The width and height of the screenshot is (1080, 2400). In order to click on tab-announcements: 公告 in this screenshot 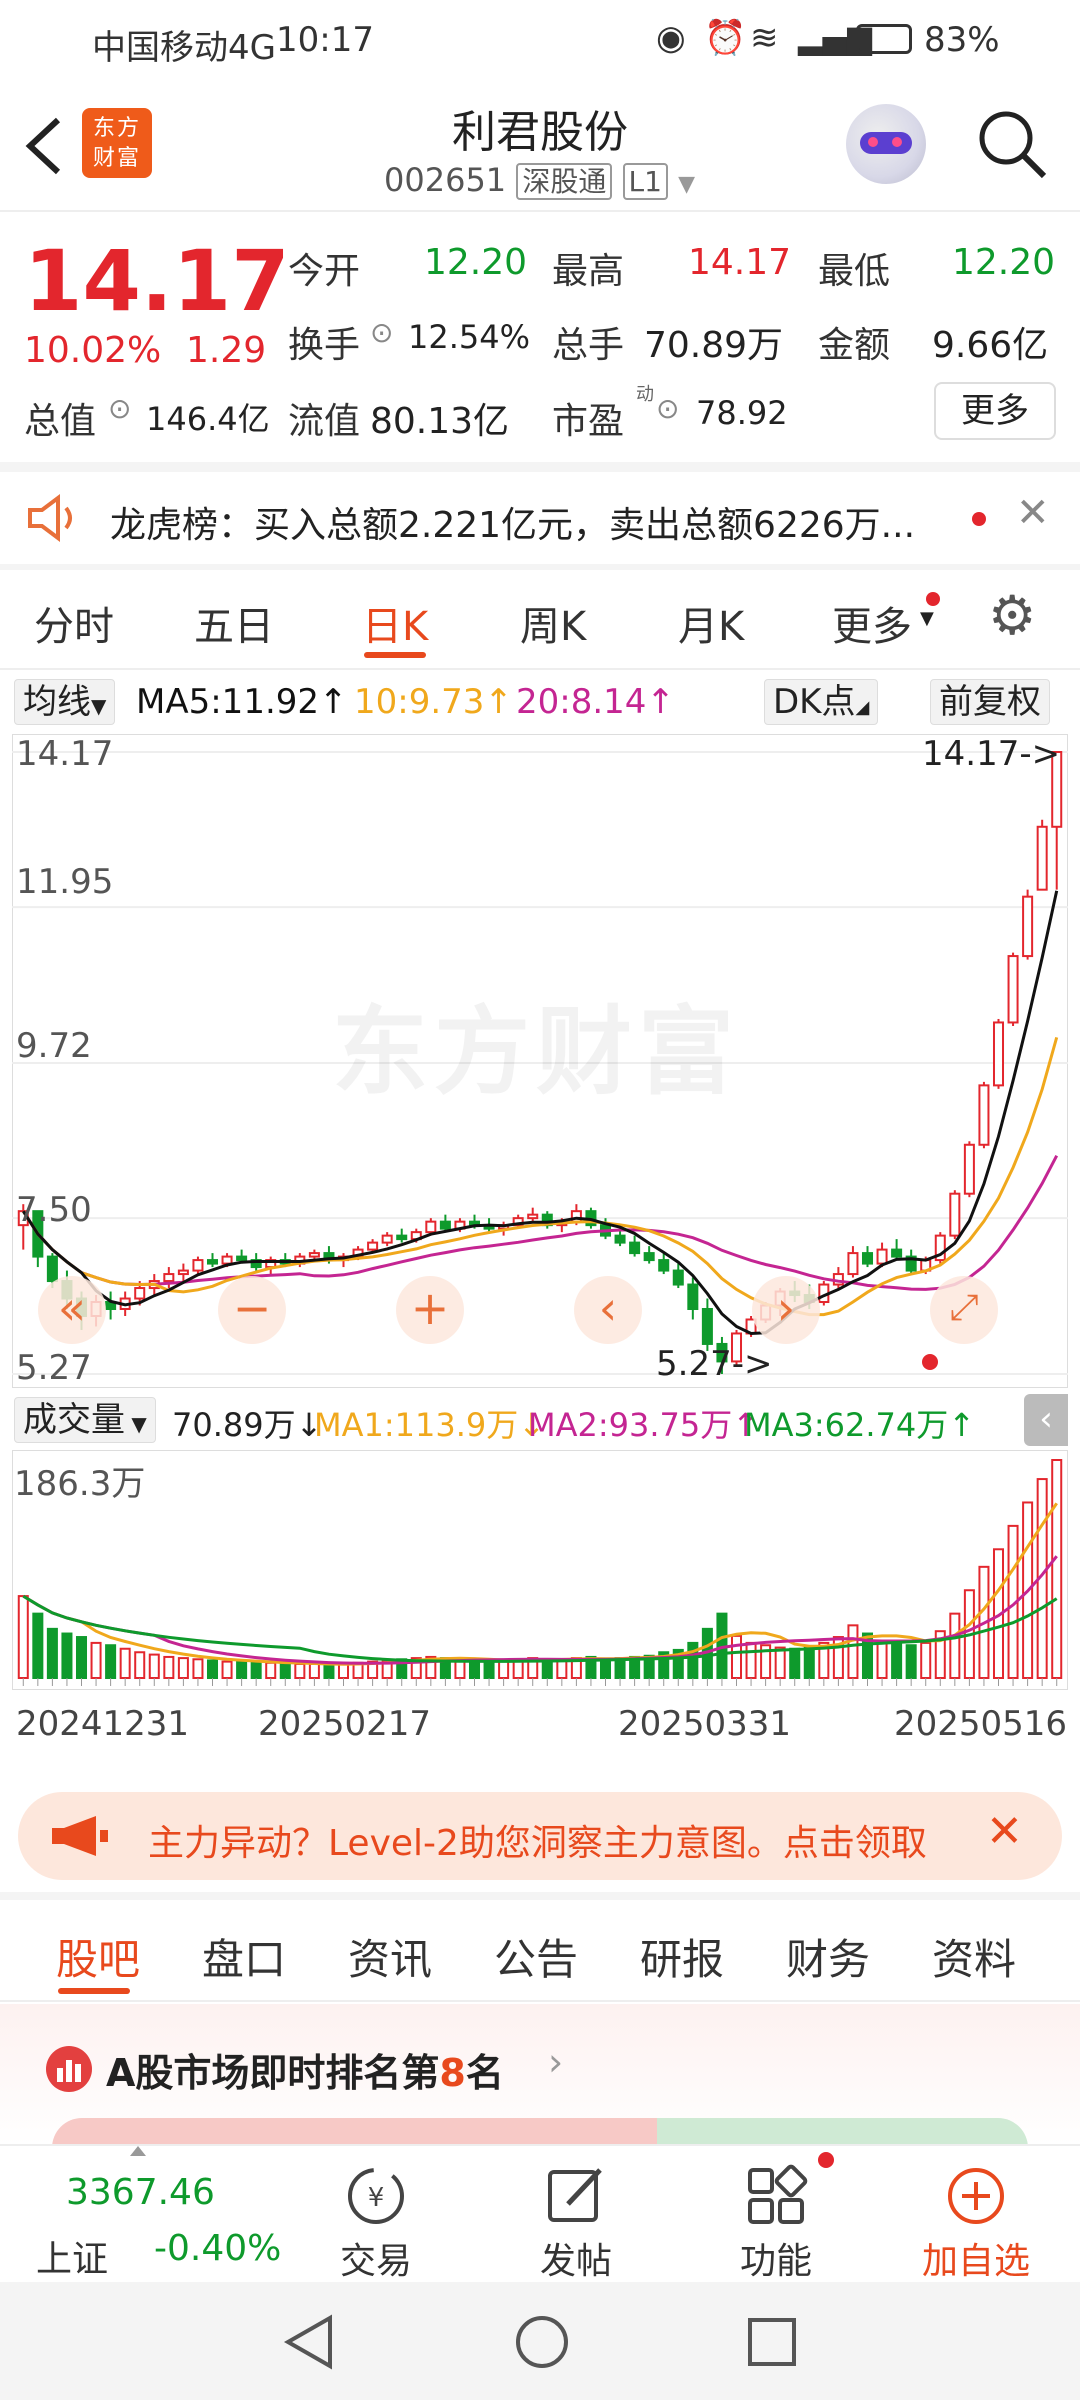, I will do `click(536, 1956)`.